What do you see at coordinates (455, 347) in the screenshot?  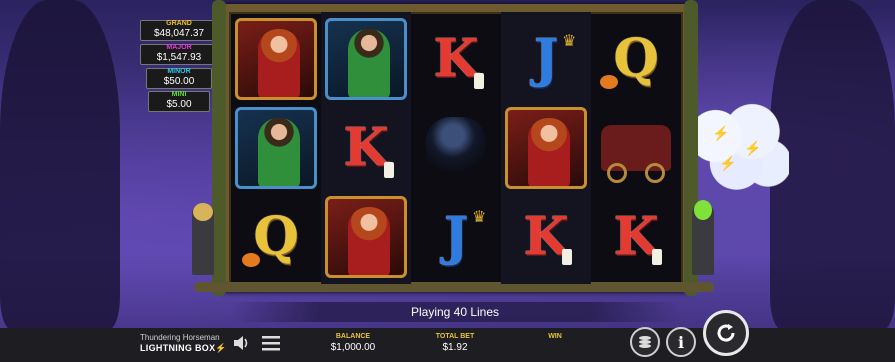 I see `total-bet-value: $1.92` at bounding box center [455, 347].